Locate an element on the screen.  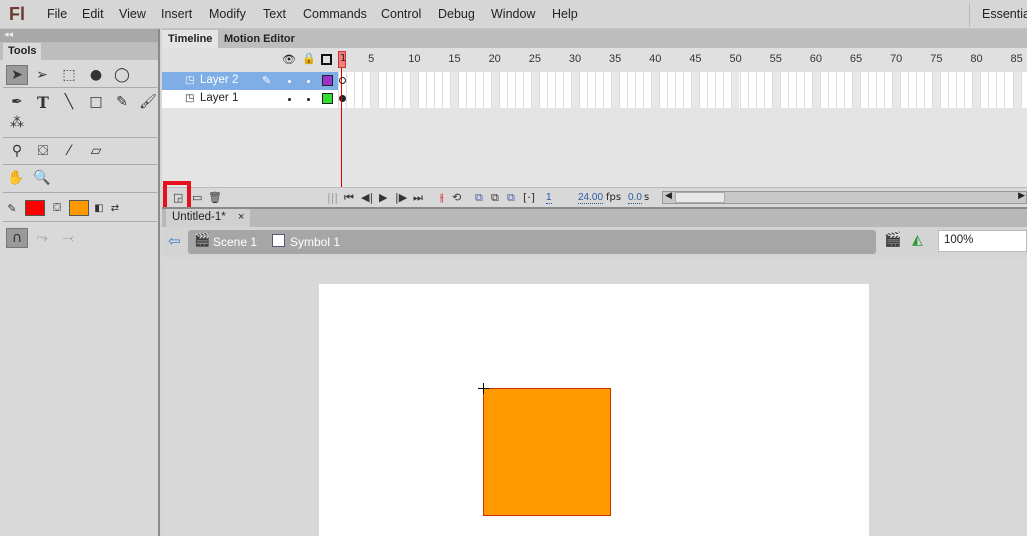
eyedropper-tool: ⁄ is located at coordinates (69, 151).